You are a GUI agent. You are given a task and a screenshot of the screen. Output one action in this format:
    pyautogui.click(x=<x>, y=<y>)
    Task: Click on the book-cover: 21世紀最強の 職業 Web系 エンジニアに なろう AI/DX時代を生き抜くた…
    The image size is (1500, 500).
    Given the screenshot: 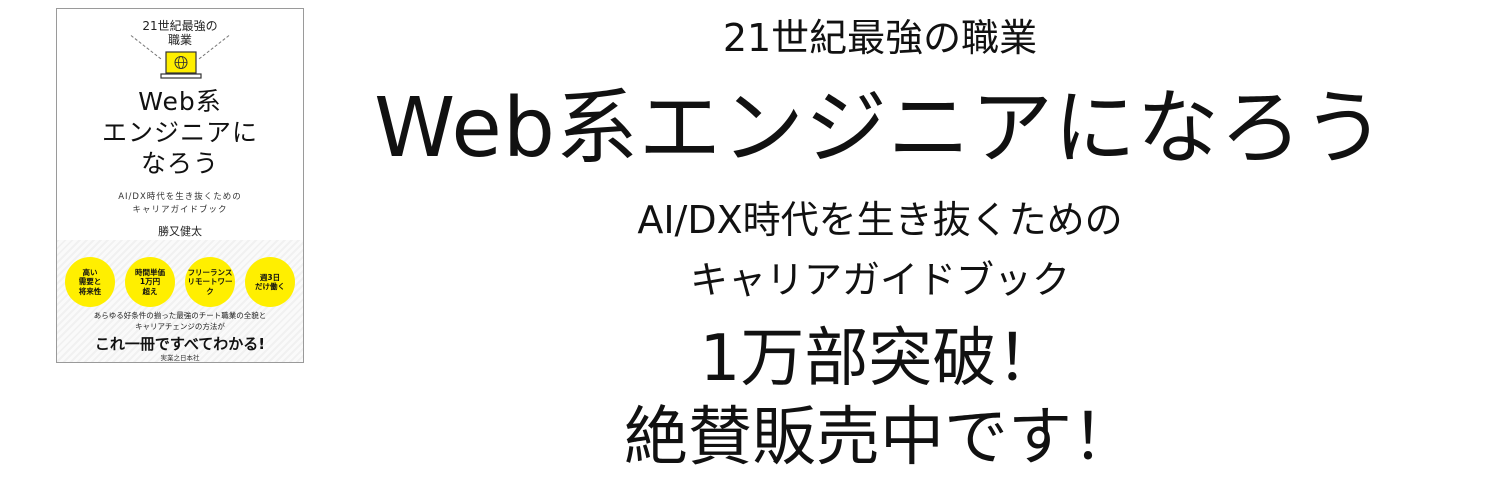 What is the action you would take?
    pyautogui.click(x=180, y=185)
    